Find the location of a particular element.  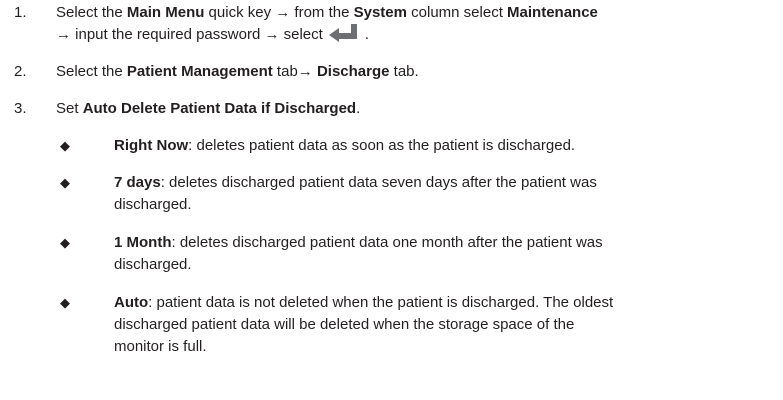

menu-name-patient-management: Patient Management is located at coordinates (199, 71).